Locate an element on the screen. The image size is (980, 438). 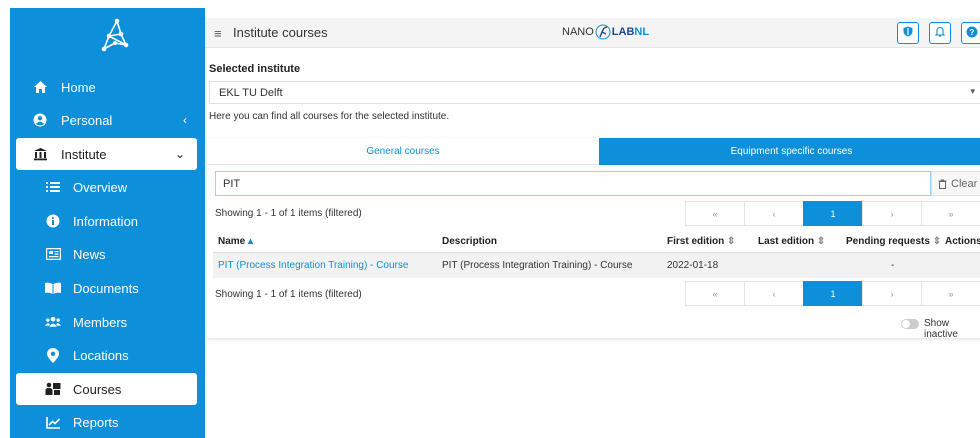
sidebar-item-label: Overview is located at coordinates (100, 187).